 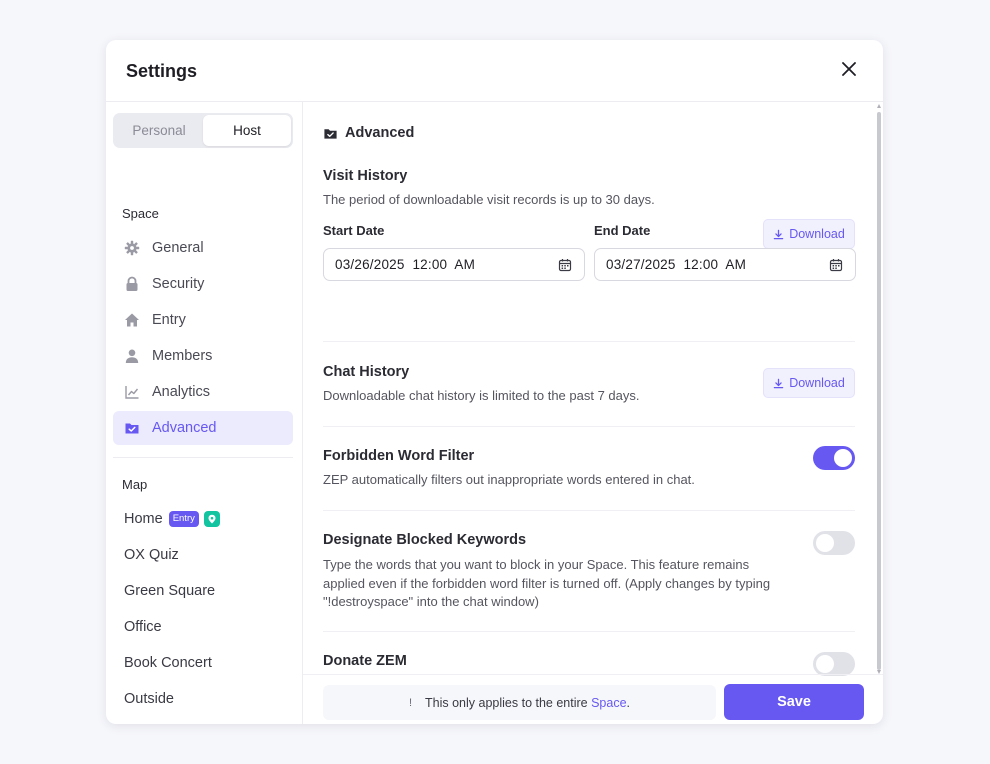 I want to click on sidebar-item-analytics: Analytics, so click(x=203, y=392).